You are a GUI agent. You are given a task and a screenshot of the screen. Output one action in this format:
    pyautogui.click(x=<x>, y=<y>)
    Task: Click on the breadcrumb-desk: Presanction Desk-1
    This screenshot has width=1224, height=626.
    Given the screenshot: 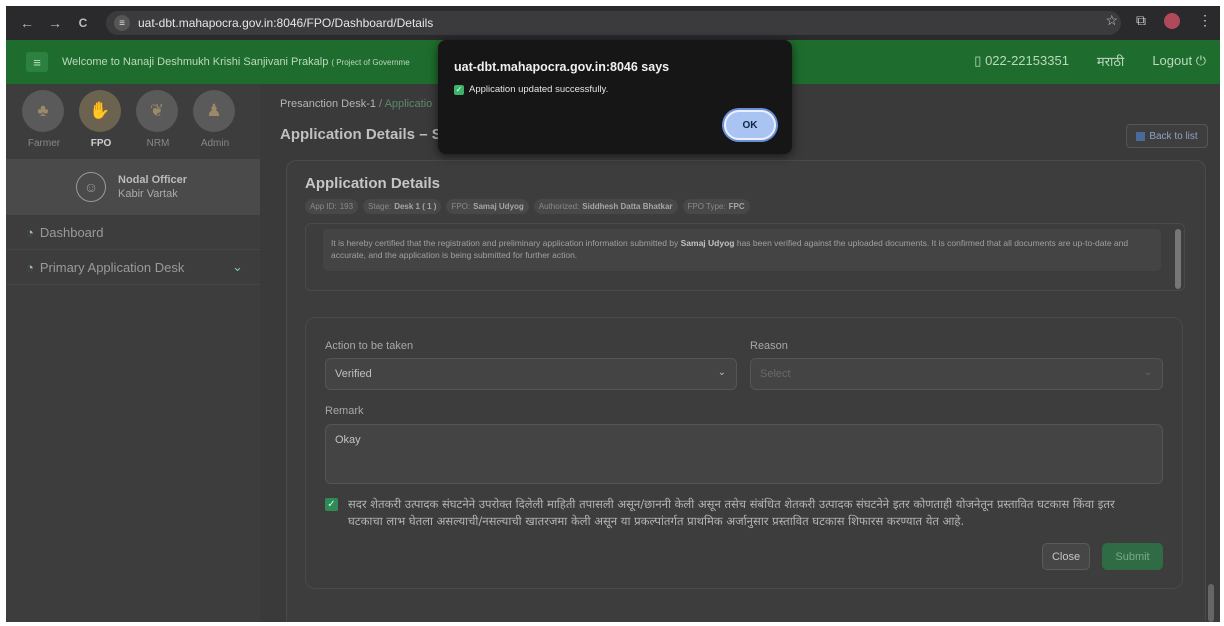 What is the action you would take?
    pyautogui.click(x=328, y=104)
    